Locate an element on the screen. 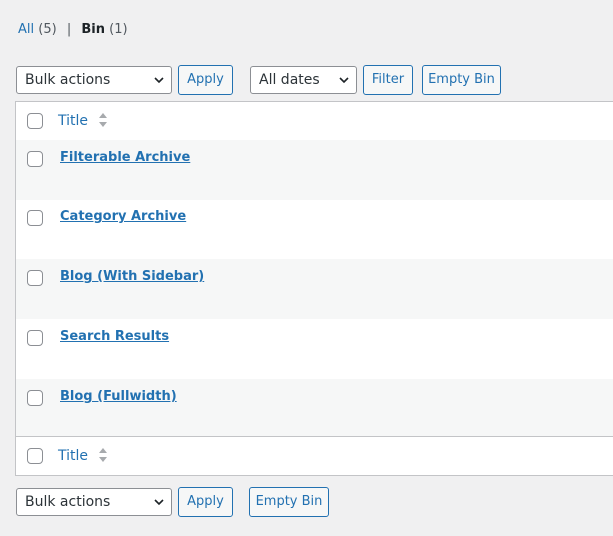 The width and height of the screenshot is (613, 536). table-footer: Title is located at coordinates (314, 455).